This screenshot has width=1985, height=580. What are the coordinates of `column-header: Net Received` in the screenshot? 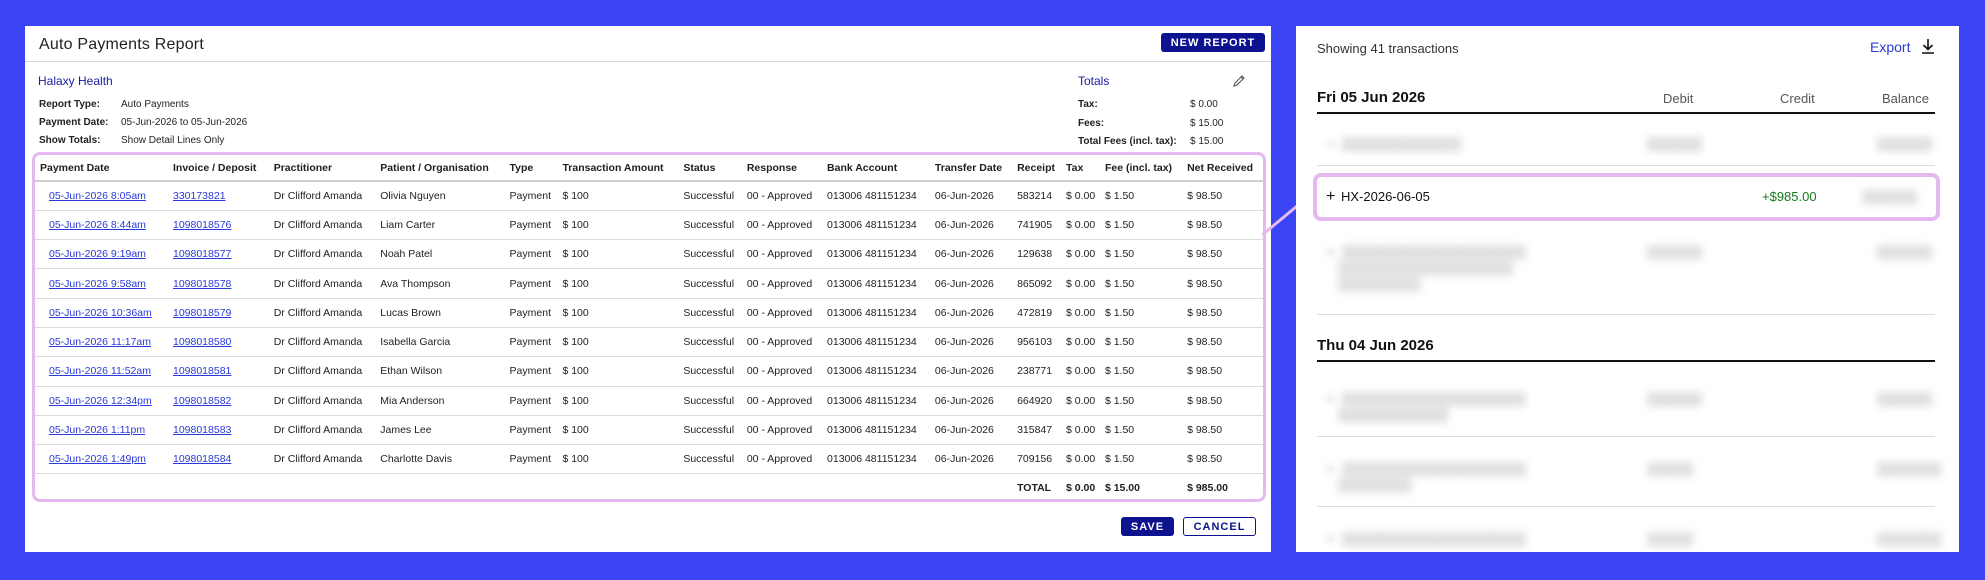 It's located at (1222, 168).